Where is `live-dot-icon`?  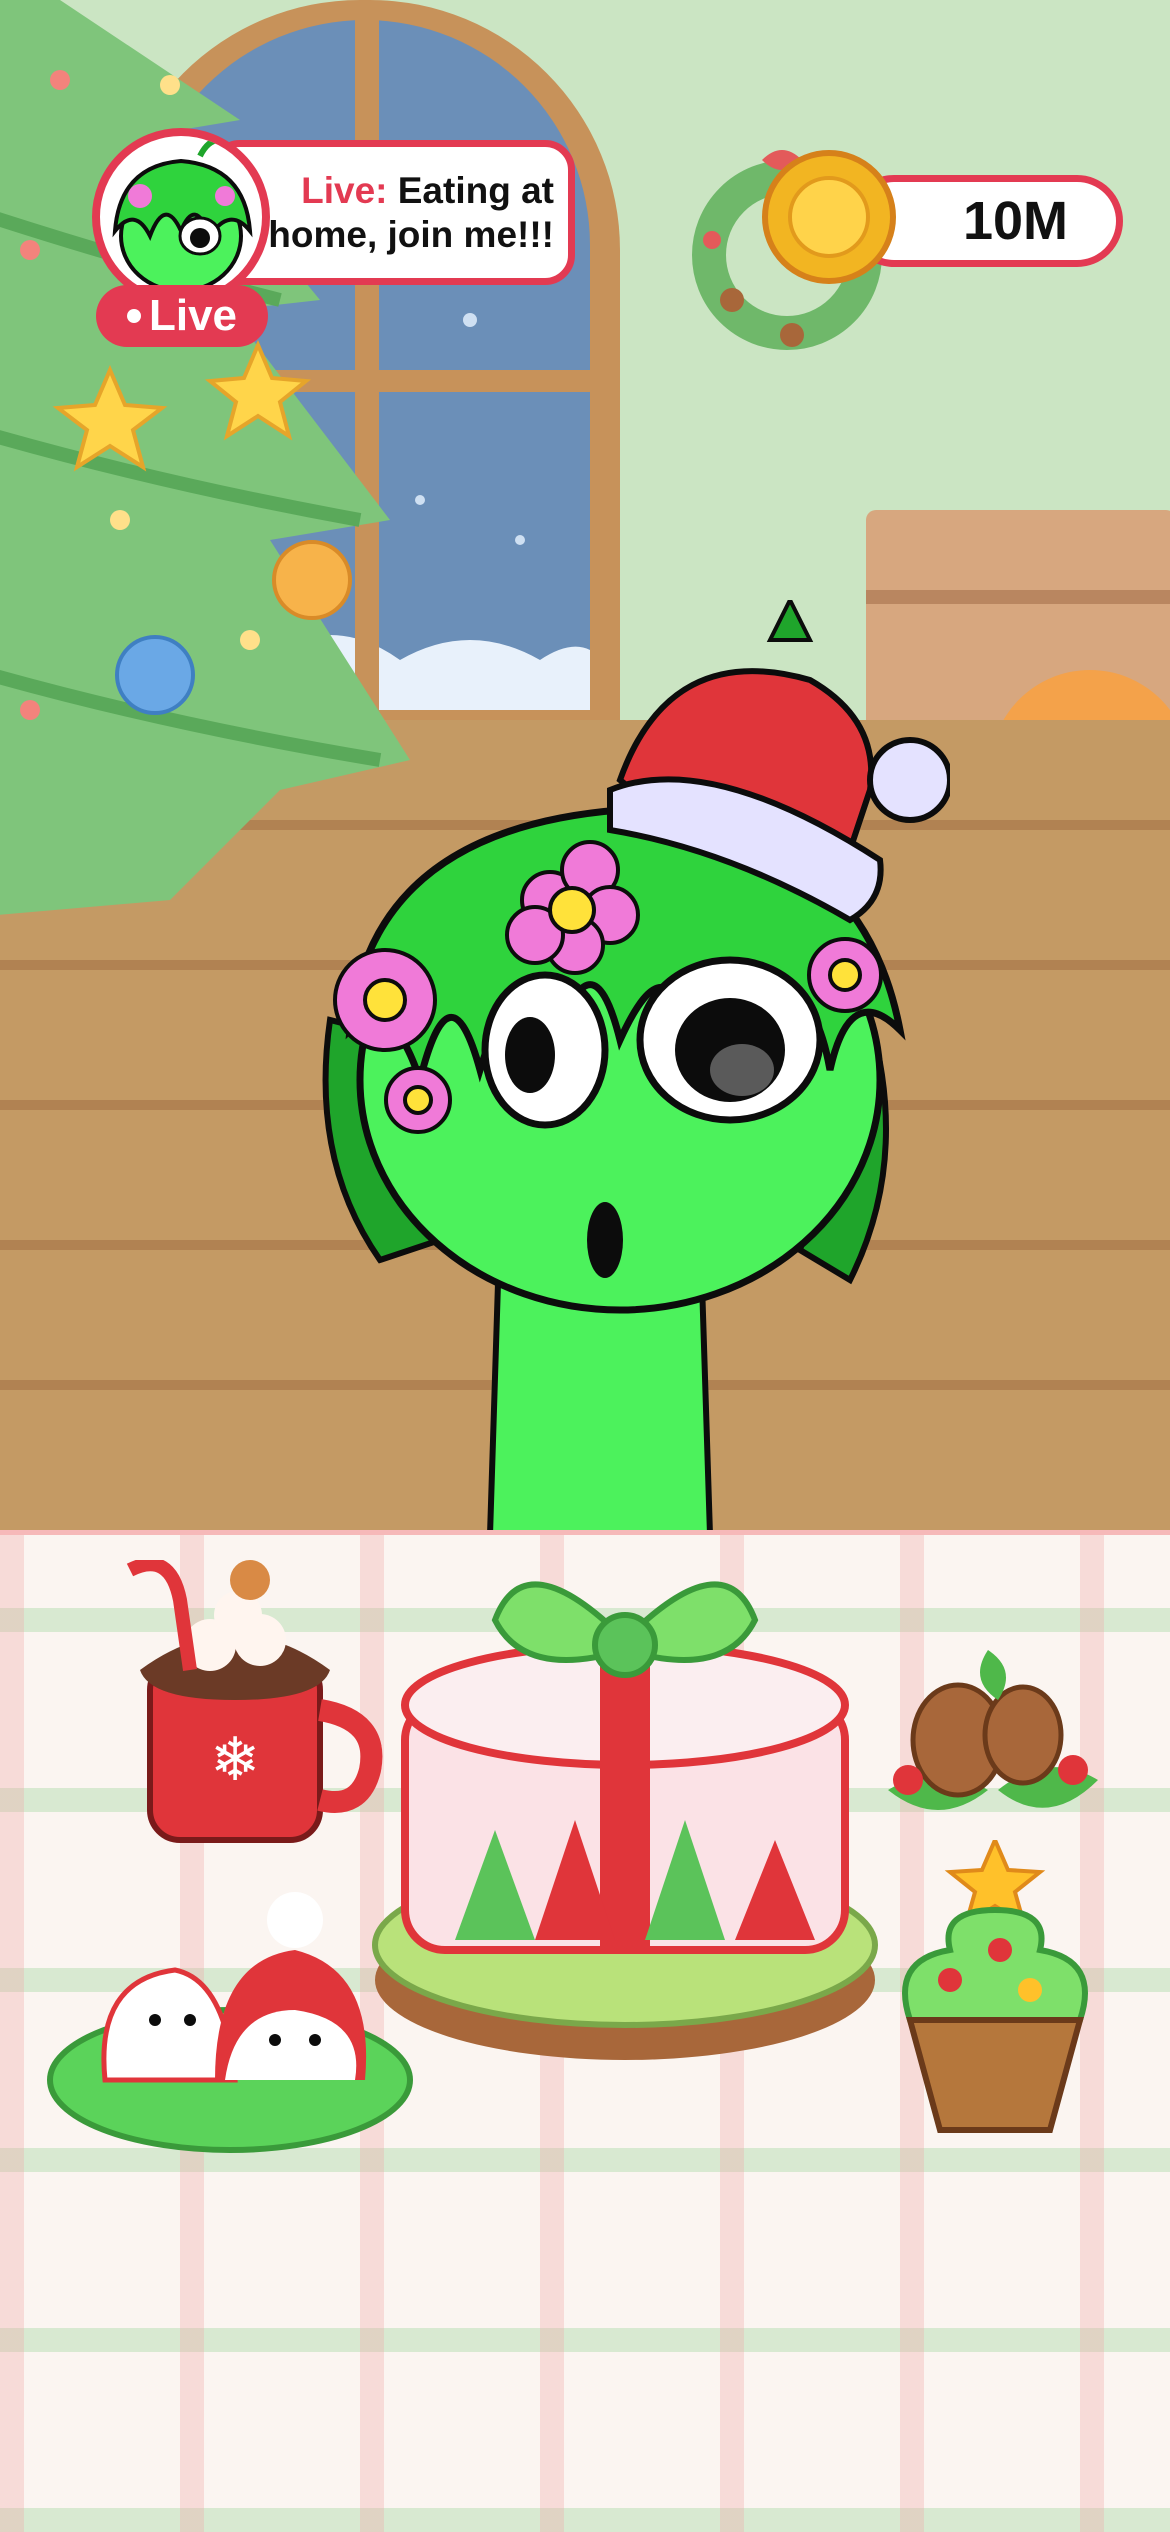 live-dot-icon is located at coordinates (133, 316).